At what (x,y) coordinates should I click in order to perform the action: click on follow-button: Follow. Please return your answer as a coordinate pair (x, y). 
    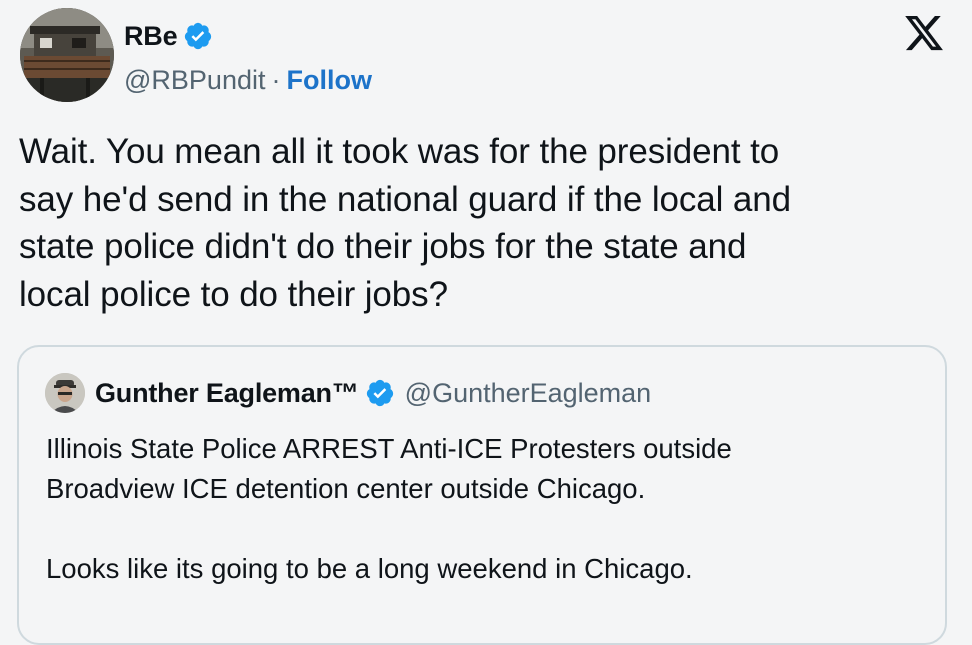
    Looking at the image, I should click on (328, 80).